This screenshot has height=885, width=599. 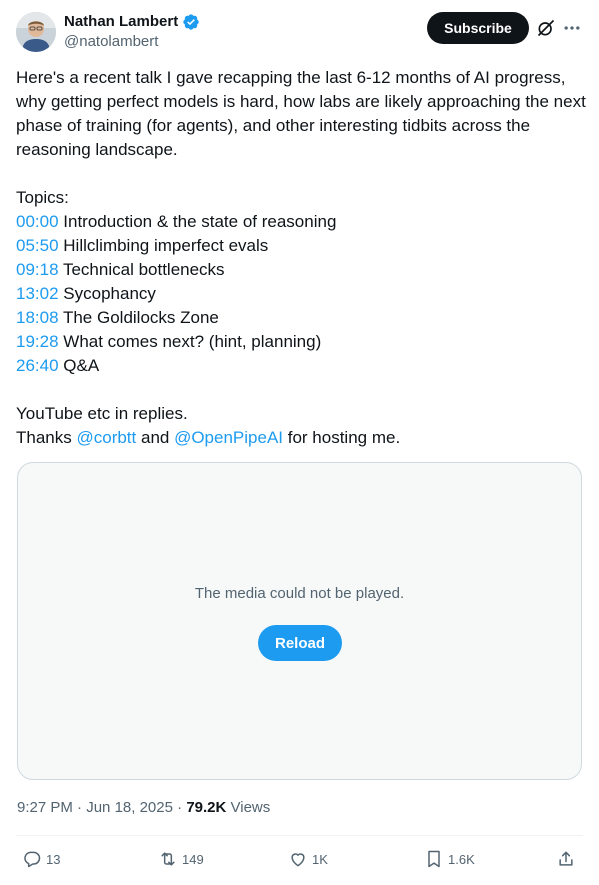 What do you see at coordinates (546, 28) in the screenshot?
I see `grok-icon` at bounding box center [546, 28].